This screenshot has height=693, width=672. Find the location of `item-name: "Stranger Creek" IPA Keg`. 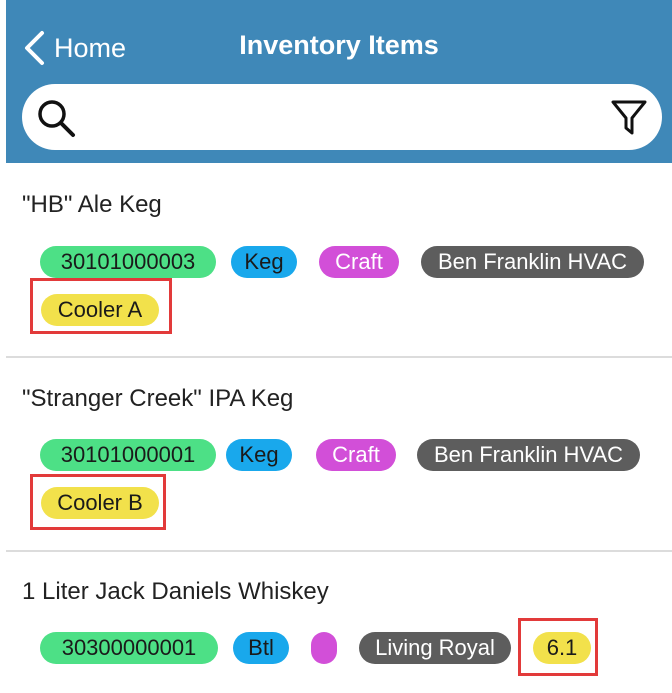

item-name: "Stranger Creek" IPA Keg is located at coordinates (158, 398).